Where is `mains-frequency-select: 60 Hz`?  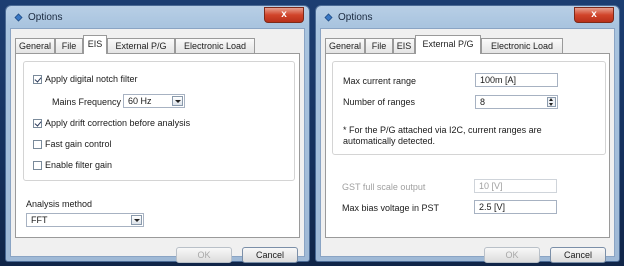
mains-frequency-select: 60 Hz is located at coordinates (154, 101).